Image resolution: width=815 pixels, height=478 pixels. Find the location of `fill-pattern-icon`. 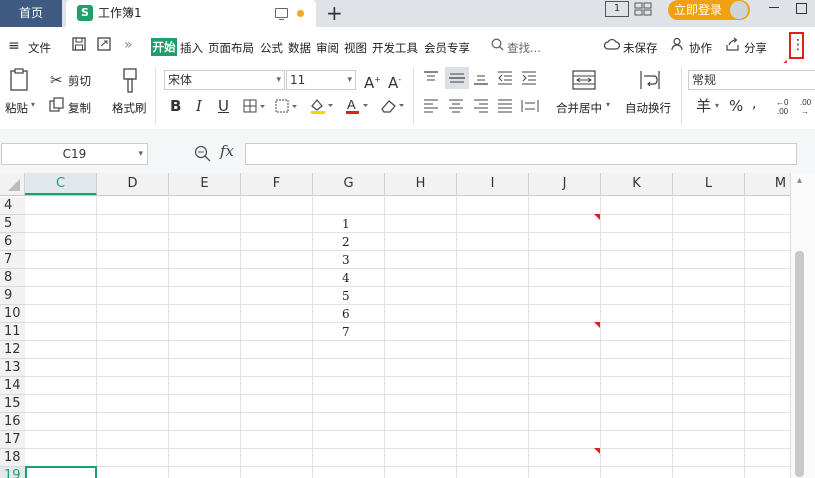

fill-pattern-icon is located at coordinates (287, 107).